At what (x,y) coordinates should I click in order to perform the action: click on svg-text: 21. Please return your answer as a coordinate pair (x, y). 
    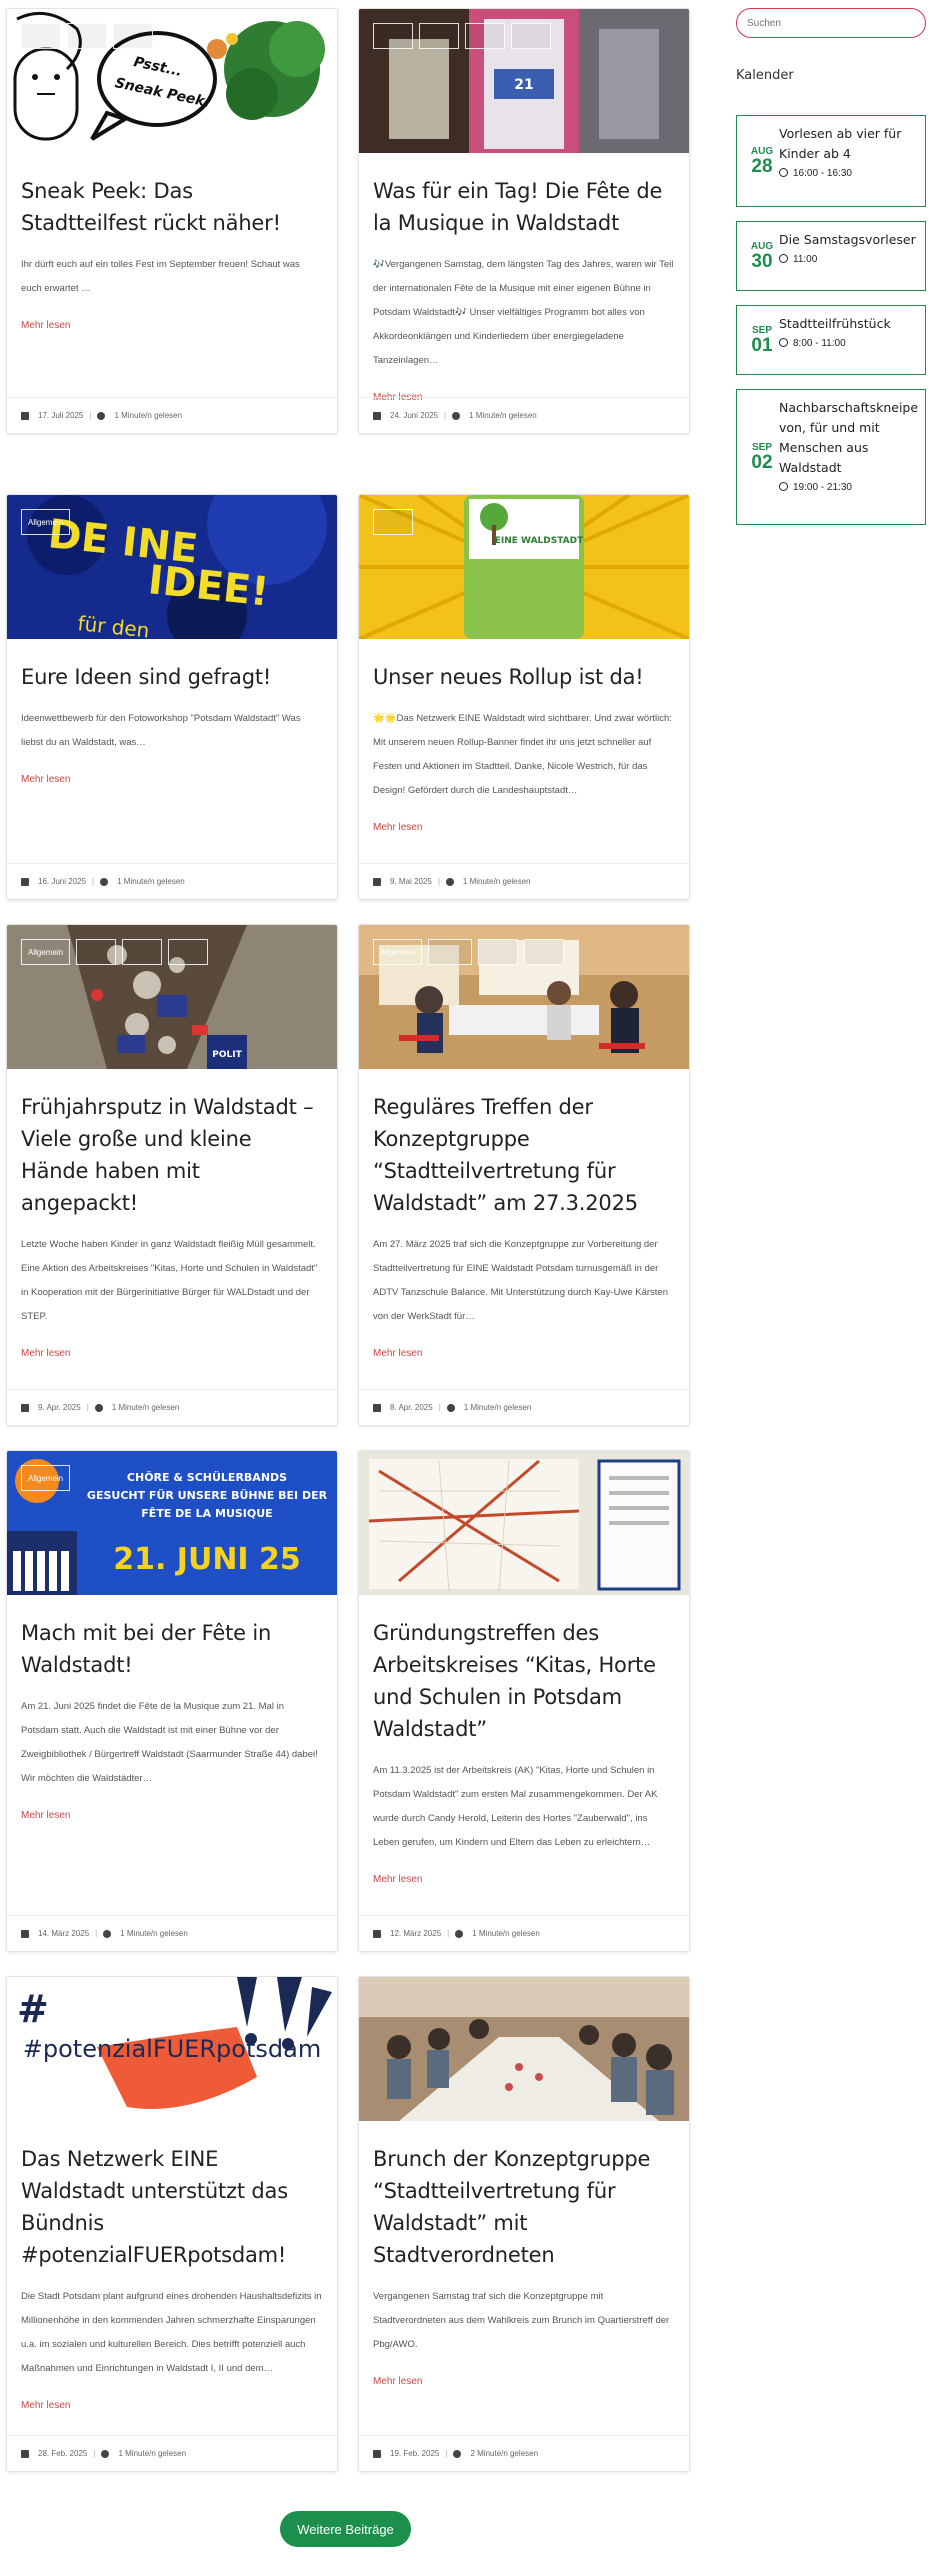
    Looking at the image, I should click on (523, 85).